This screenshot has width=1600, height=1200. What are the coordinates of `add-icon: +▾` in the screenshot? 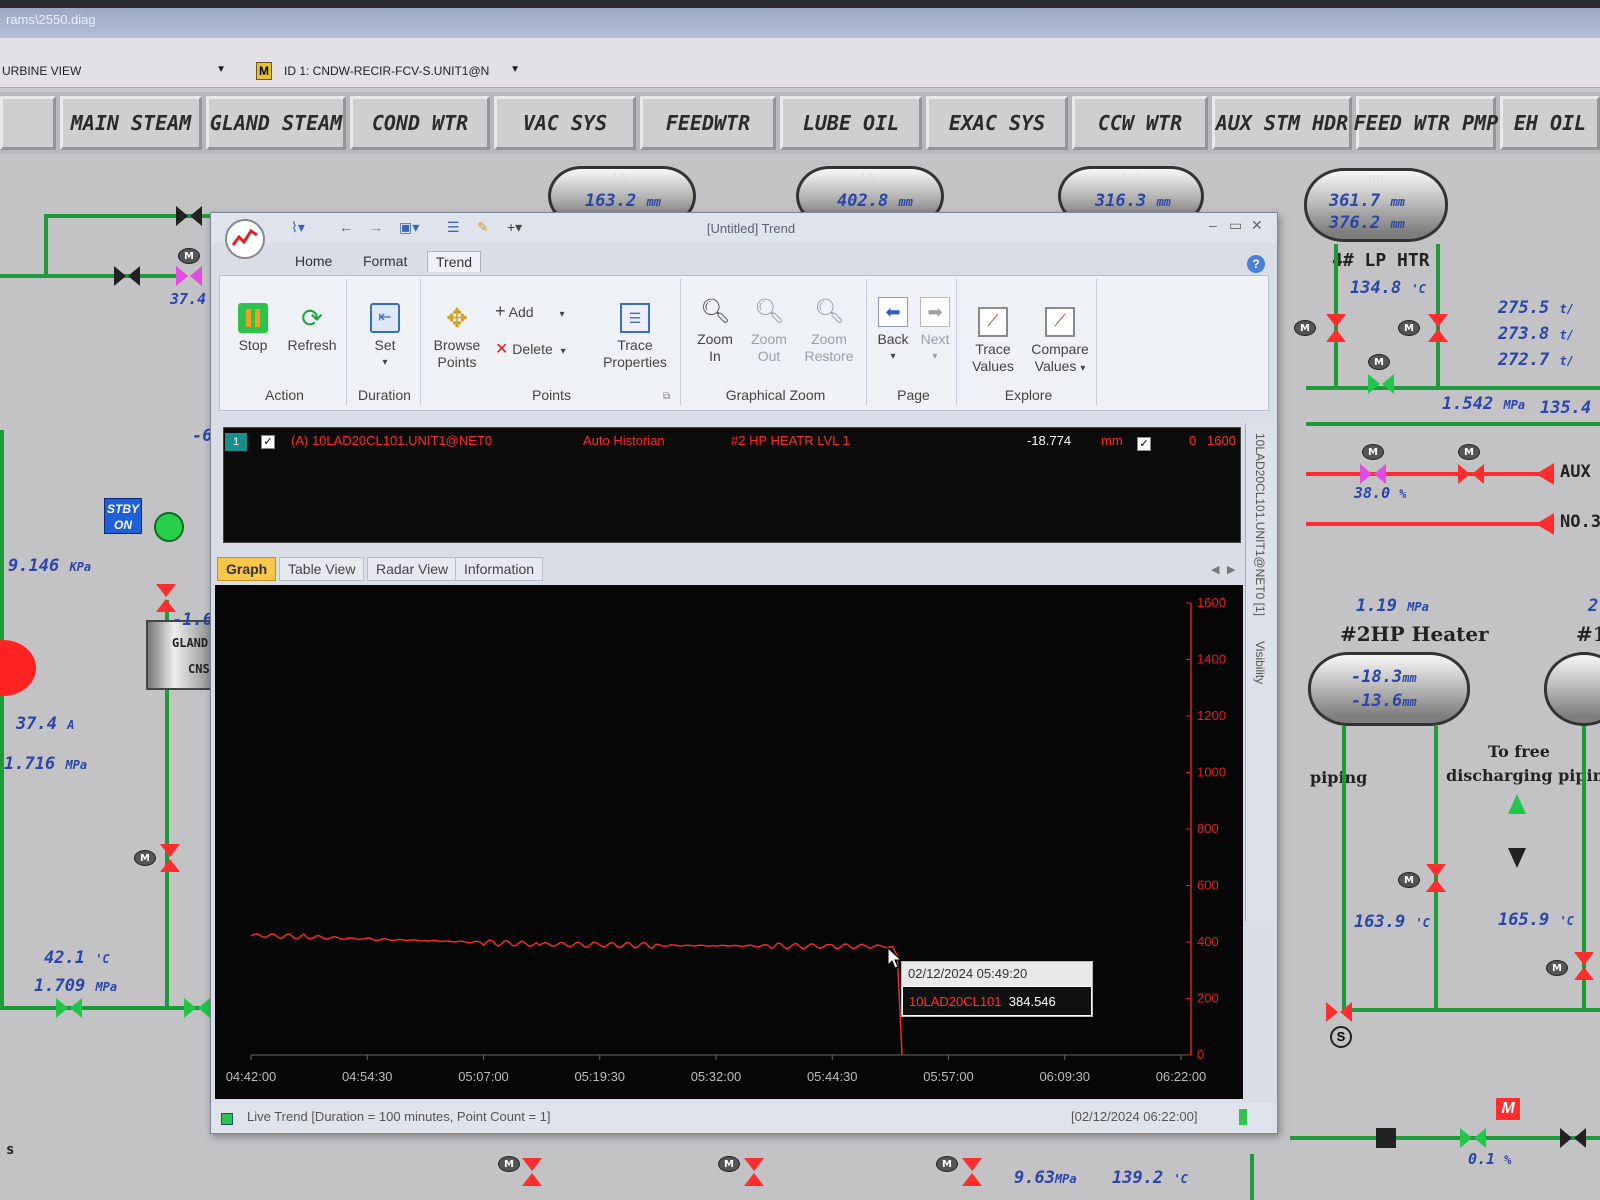 It's located at (514, 227).